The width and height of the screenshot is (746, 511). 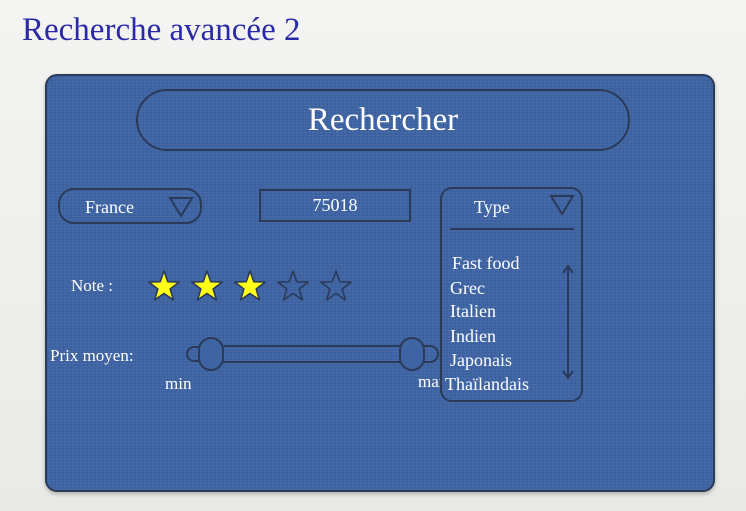 I want to click on type-select-header: Type, so click(x=511, y=209).